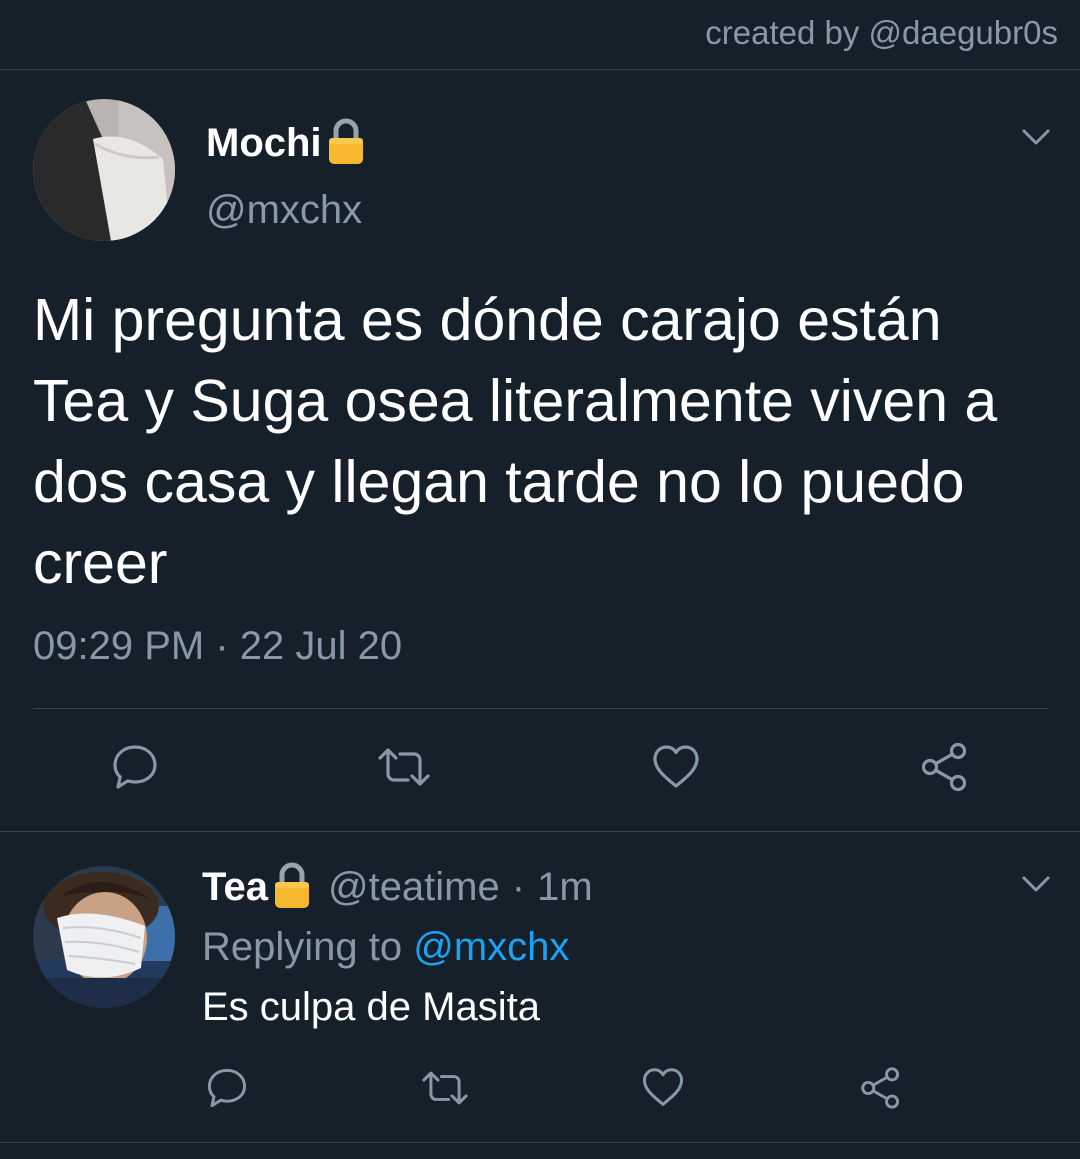  I want to click on bottom-divider, so click(540, 1142).